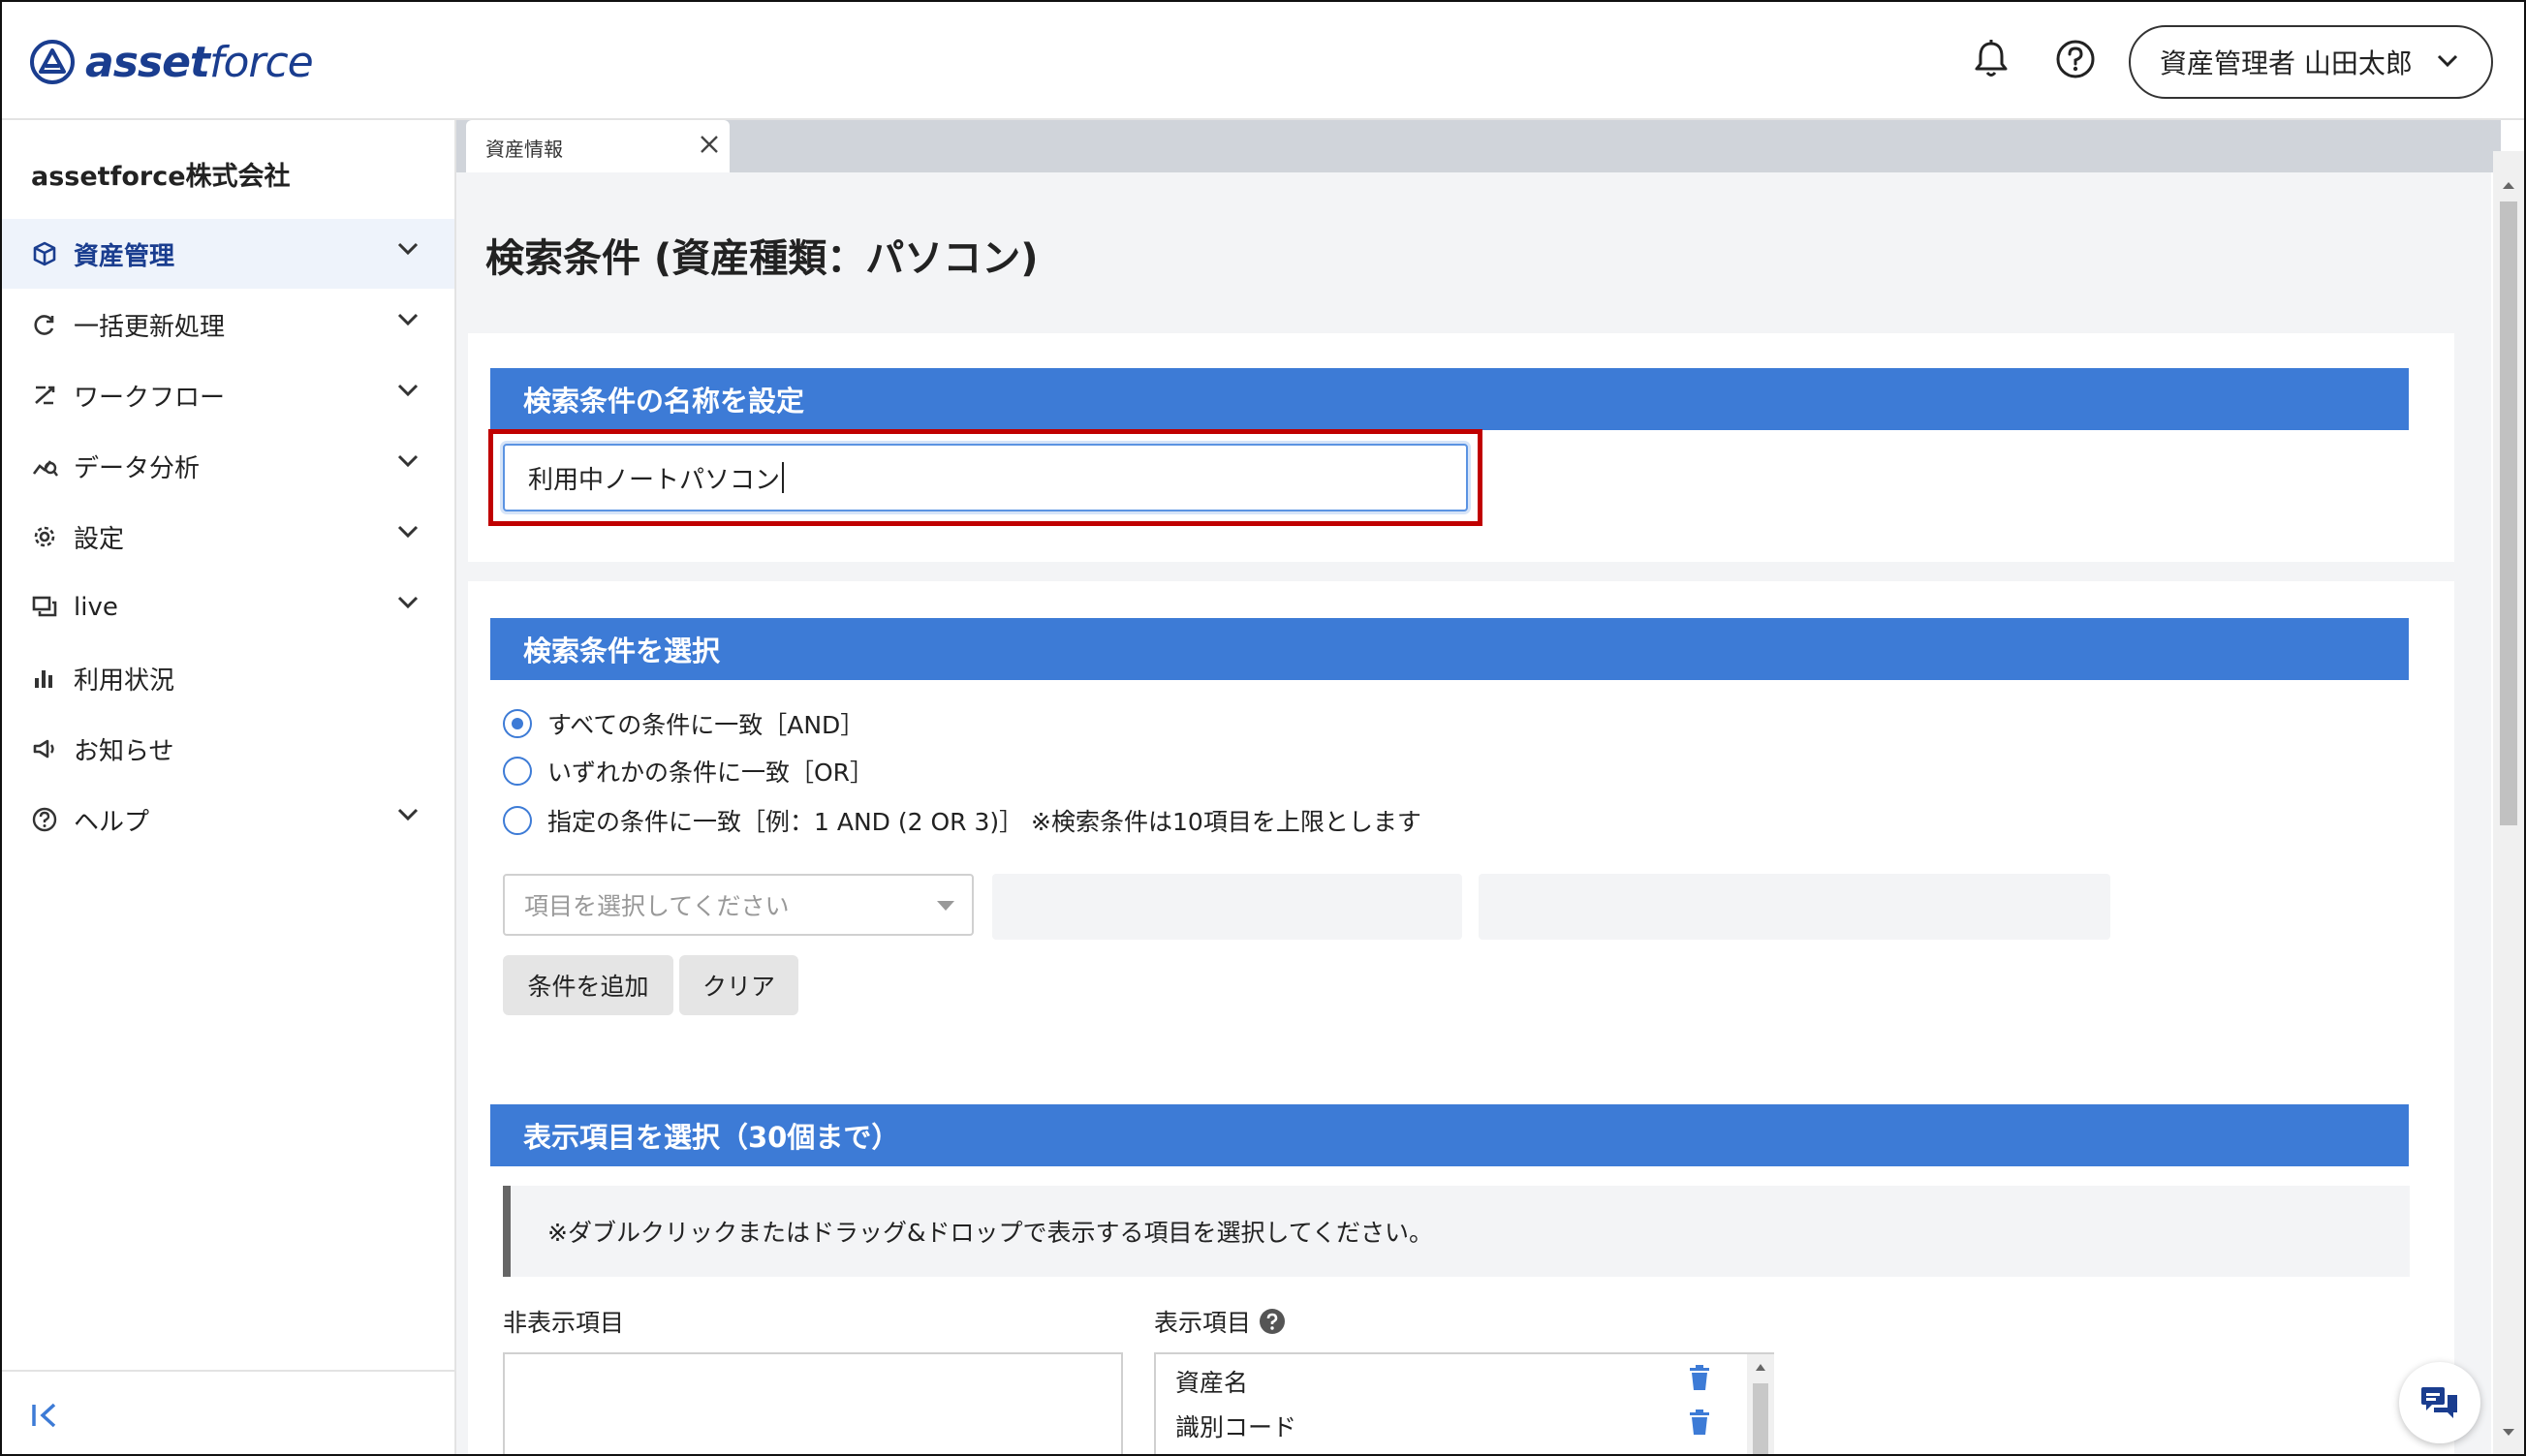  Describe the element at coordinates (150, 398) in the screenshot. I see `sidebar-item-label: ワークフロー` at that location.